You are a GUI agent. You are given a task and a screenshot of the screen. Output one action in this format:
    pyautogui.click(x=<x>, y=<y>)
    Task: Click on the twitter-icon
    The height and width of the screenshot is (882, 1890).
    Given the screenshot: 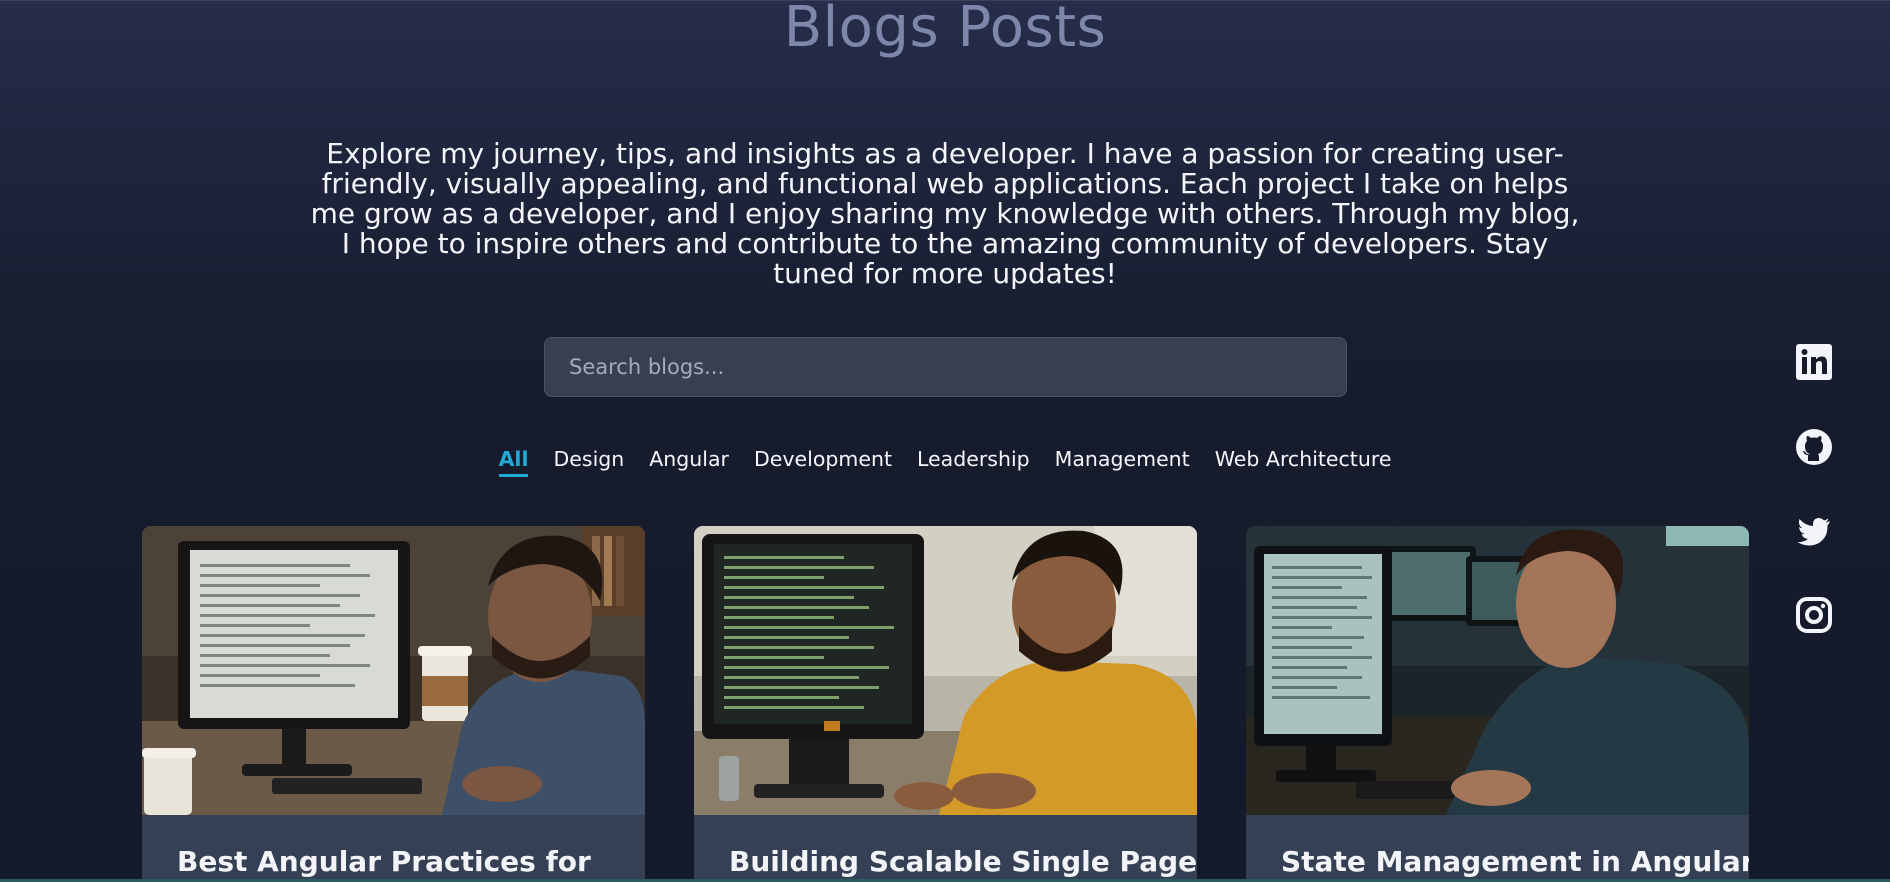 What is the action you would take?
    pyautogui.click(x=1813, y=532)
    